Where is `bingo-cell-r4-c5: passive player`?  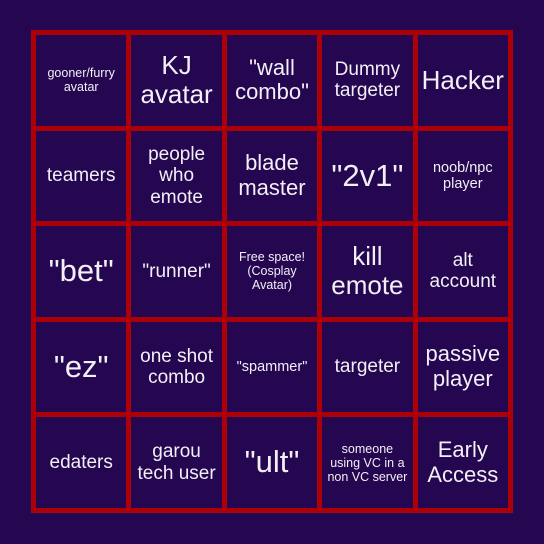 bingo-cell-r4-c5: passive player is located at coordinates (462, 367).